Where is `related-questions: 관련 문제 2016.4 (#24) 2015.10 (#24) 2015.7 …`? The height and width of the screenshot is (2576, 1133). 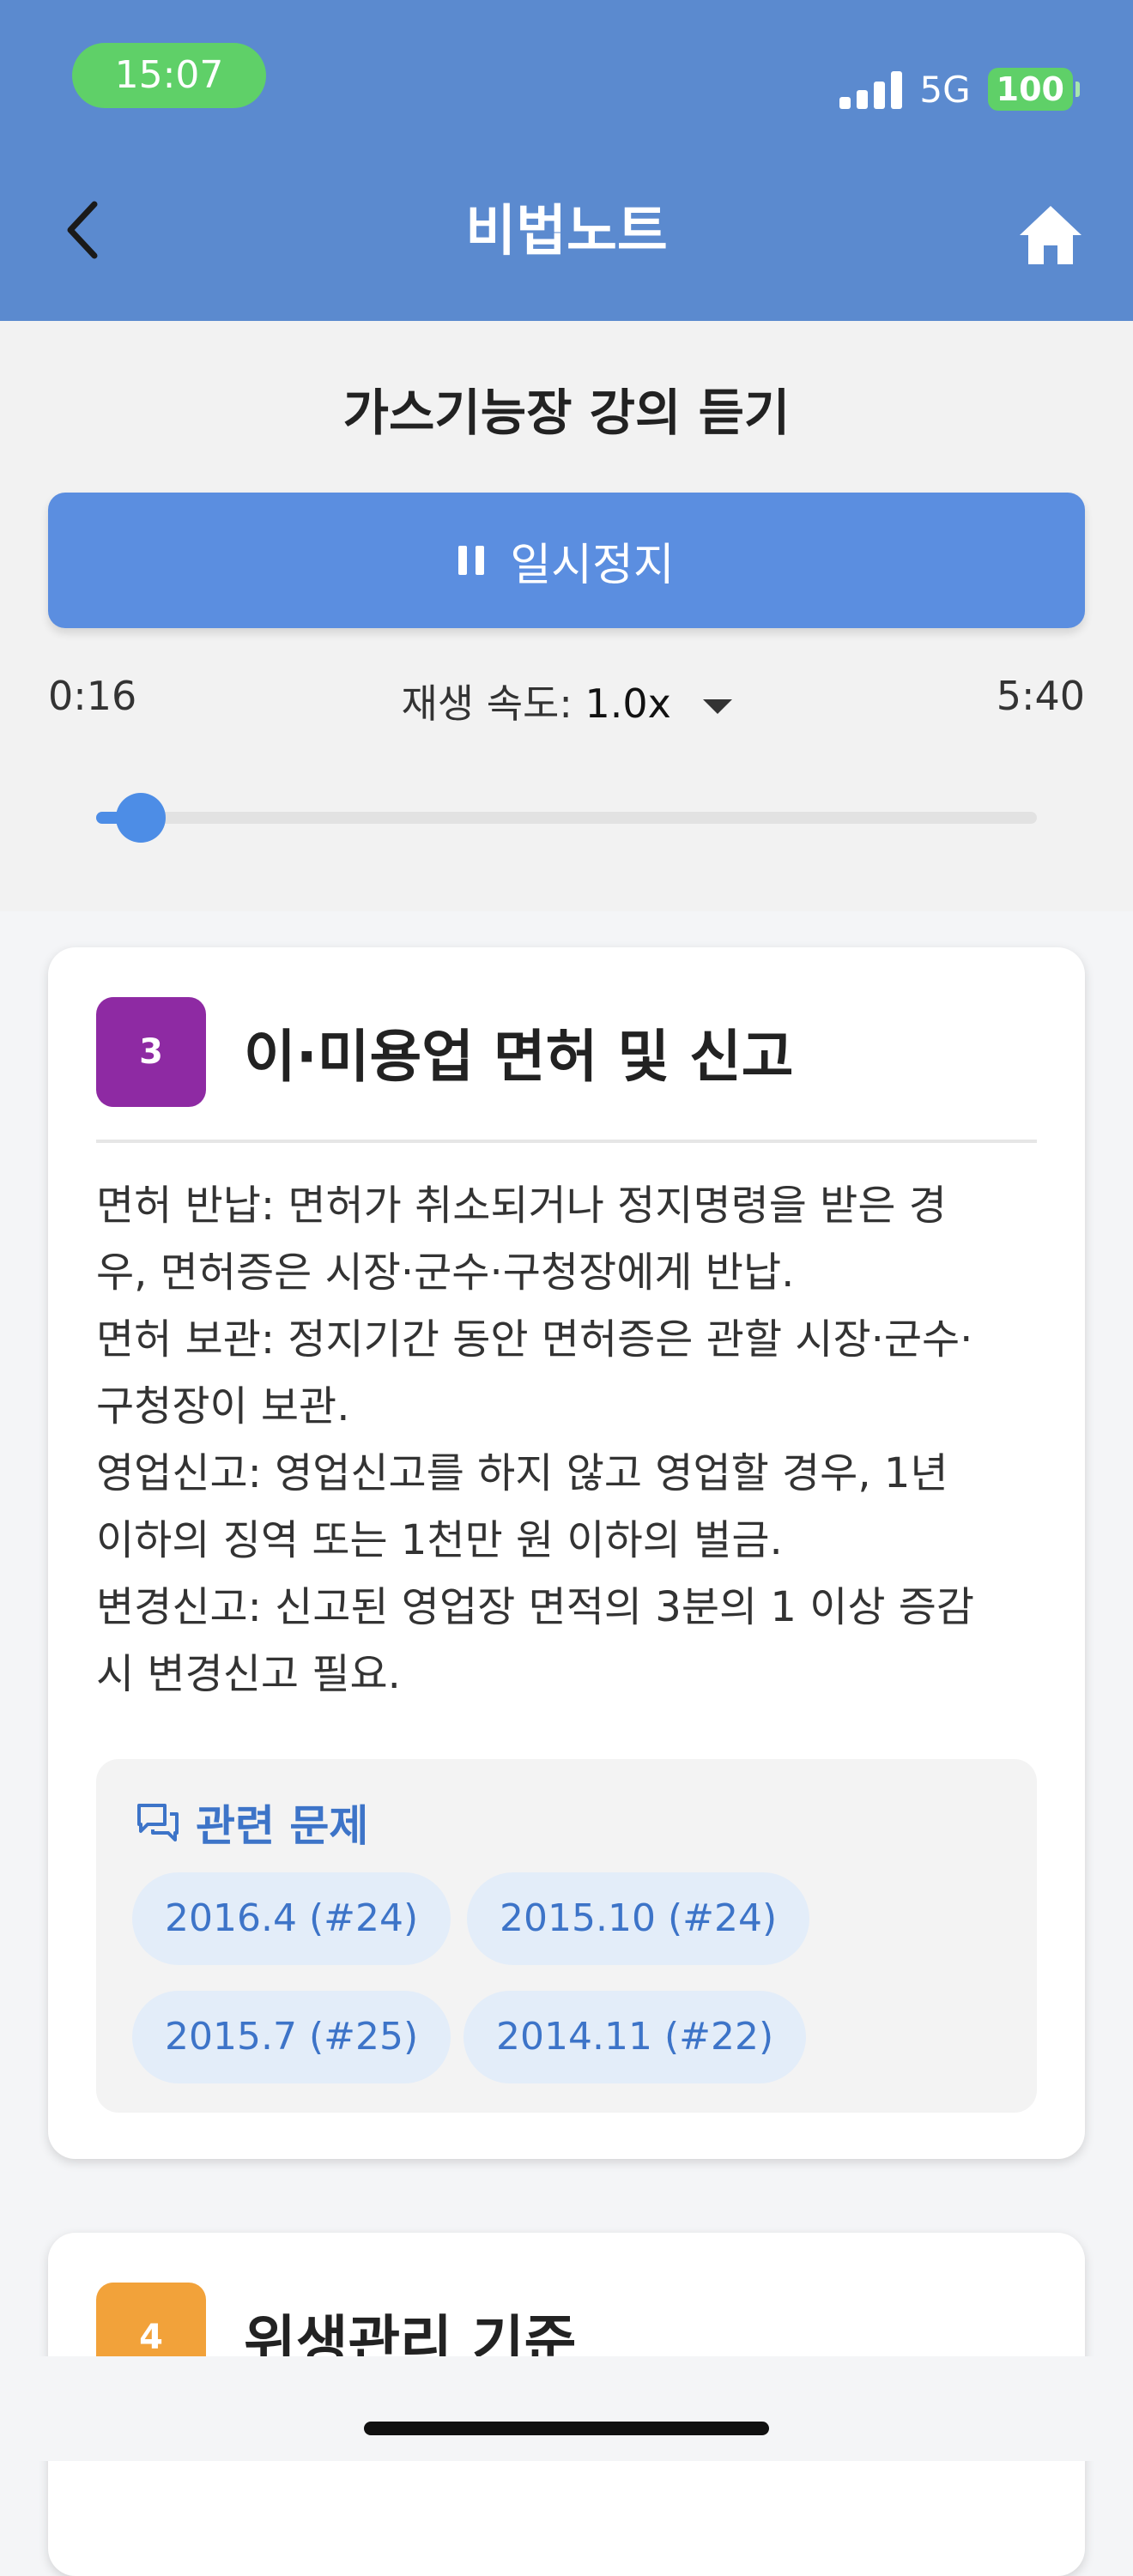
related-questions: 관련 문제 2016.4 (#24) 2015.10 (#24) 2015.7 … is located at coordinates (566, 1936).